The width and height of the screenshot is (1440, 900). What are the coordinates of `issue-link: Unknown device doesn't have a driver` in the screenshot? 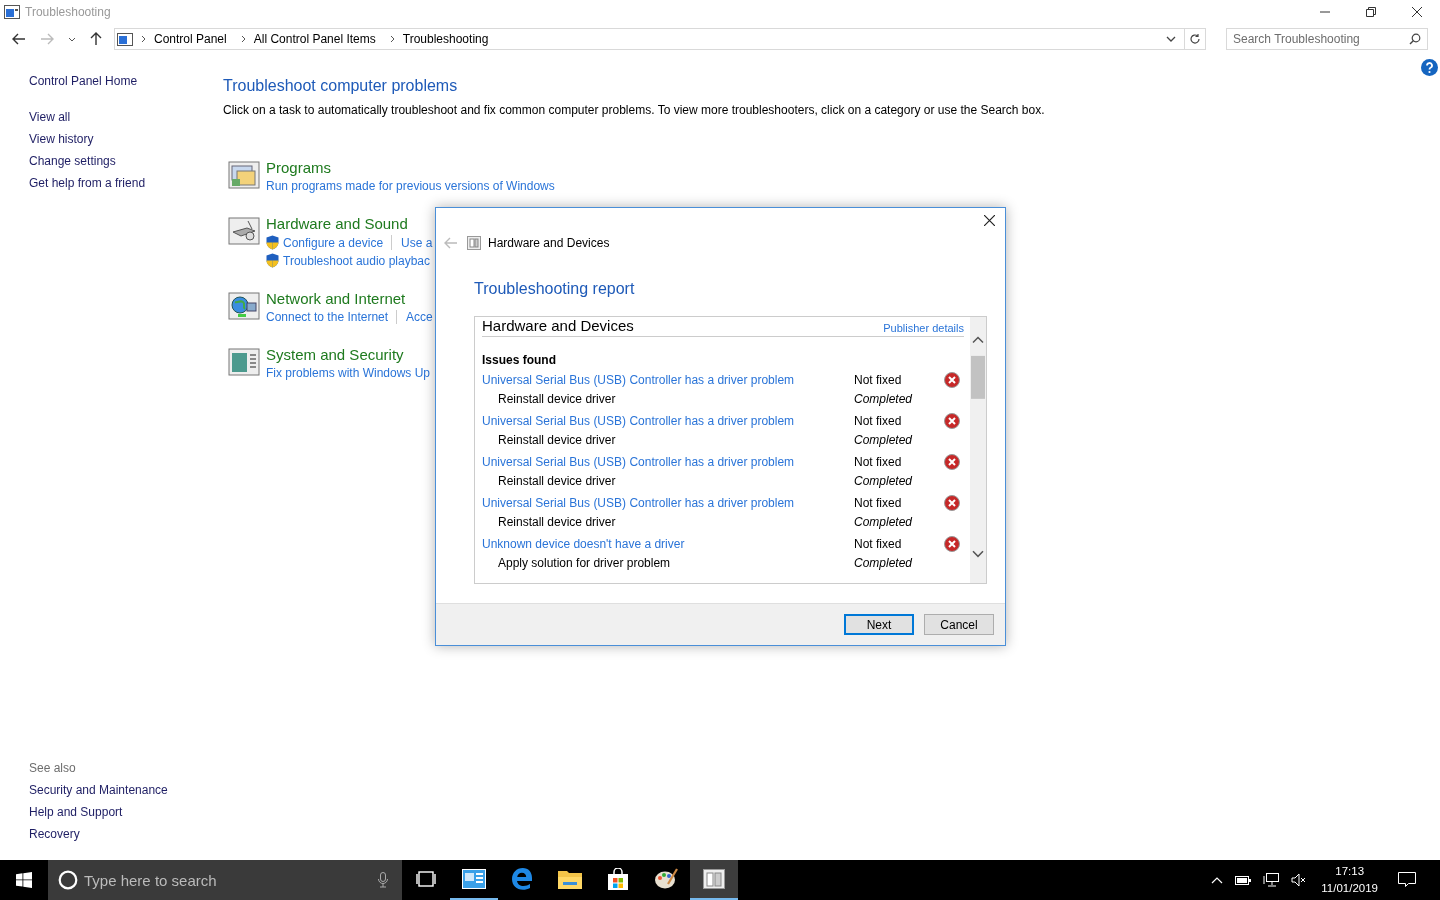 It's located at (668, 544).